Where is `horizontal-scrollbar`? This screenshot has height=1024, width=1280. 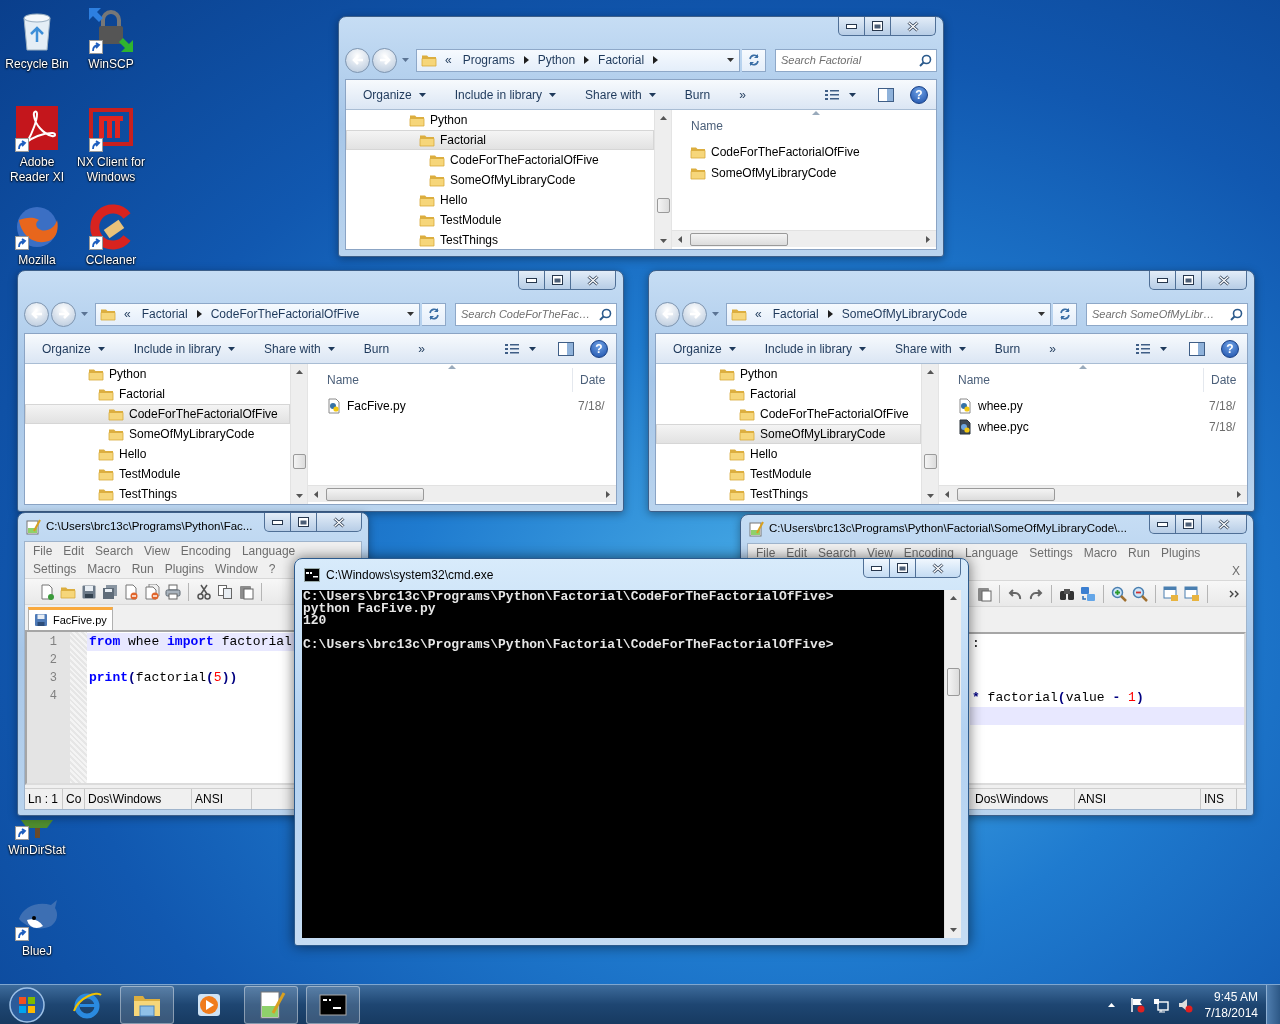 horizontal-scrollbar is located at coordinates (462, 493).